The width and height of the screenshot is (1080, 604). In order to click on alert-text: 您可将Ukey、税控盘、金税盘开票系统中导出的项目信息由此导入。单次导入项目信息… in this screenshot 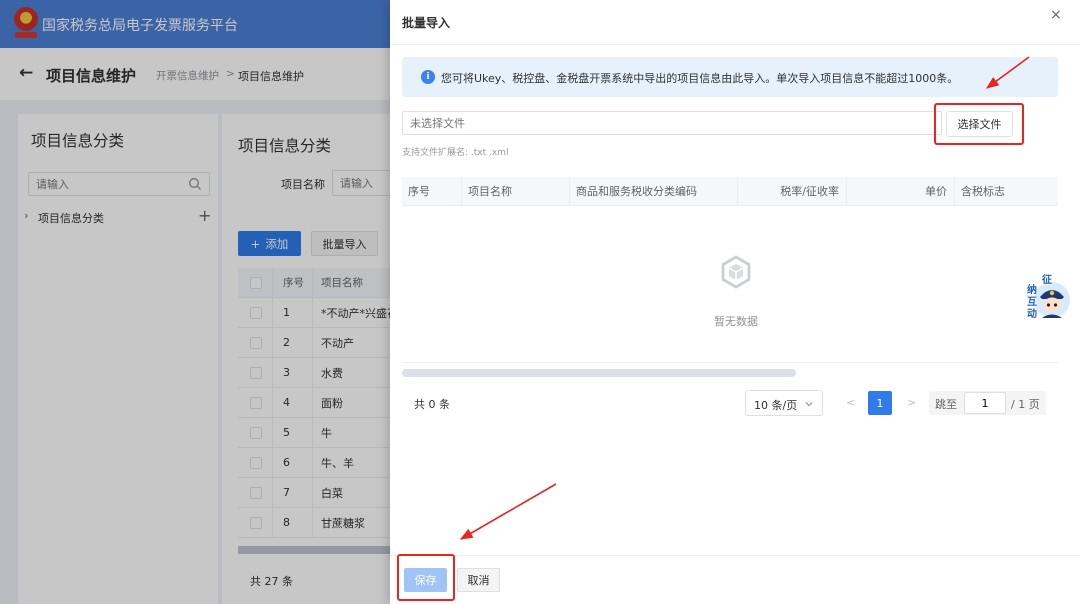, I will do `click(700, 78)`.